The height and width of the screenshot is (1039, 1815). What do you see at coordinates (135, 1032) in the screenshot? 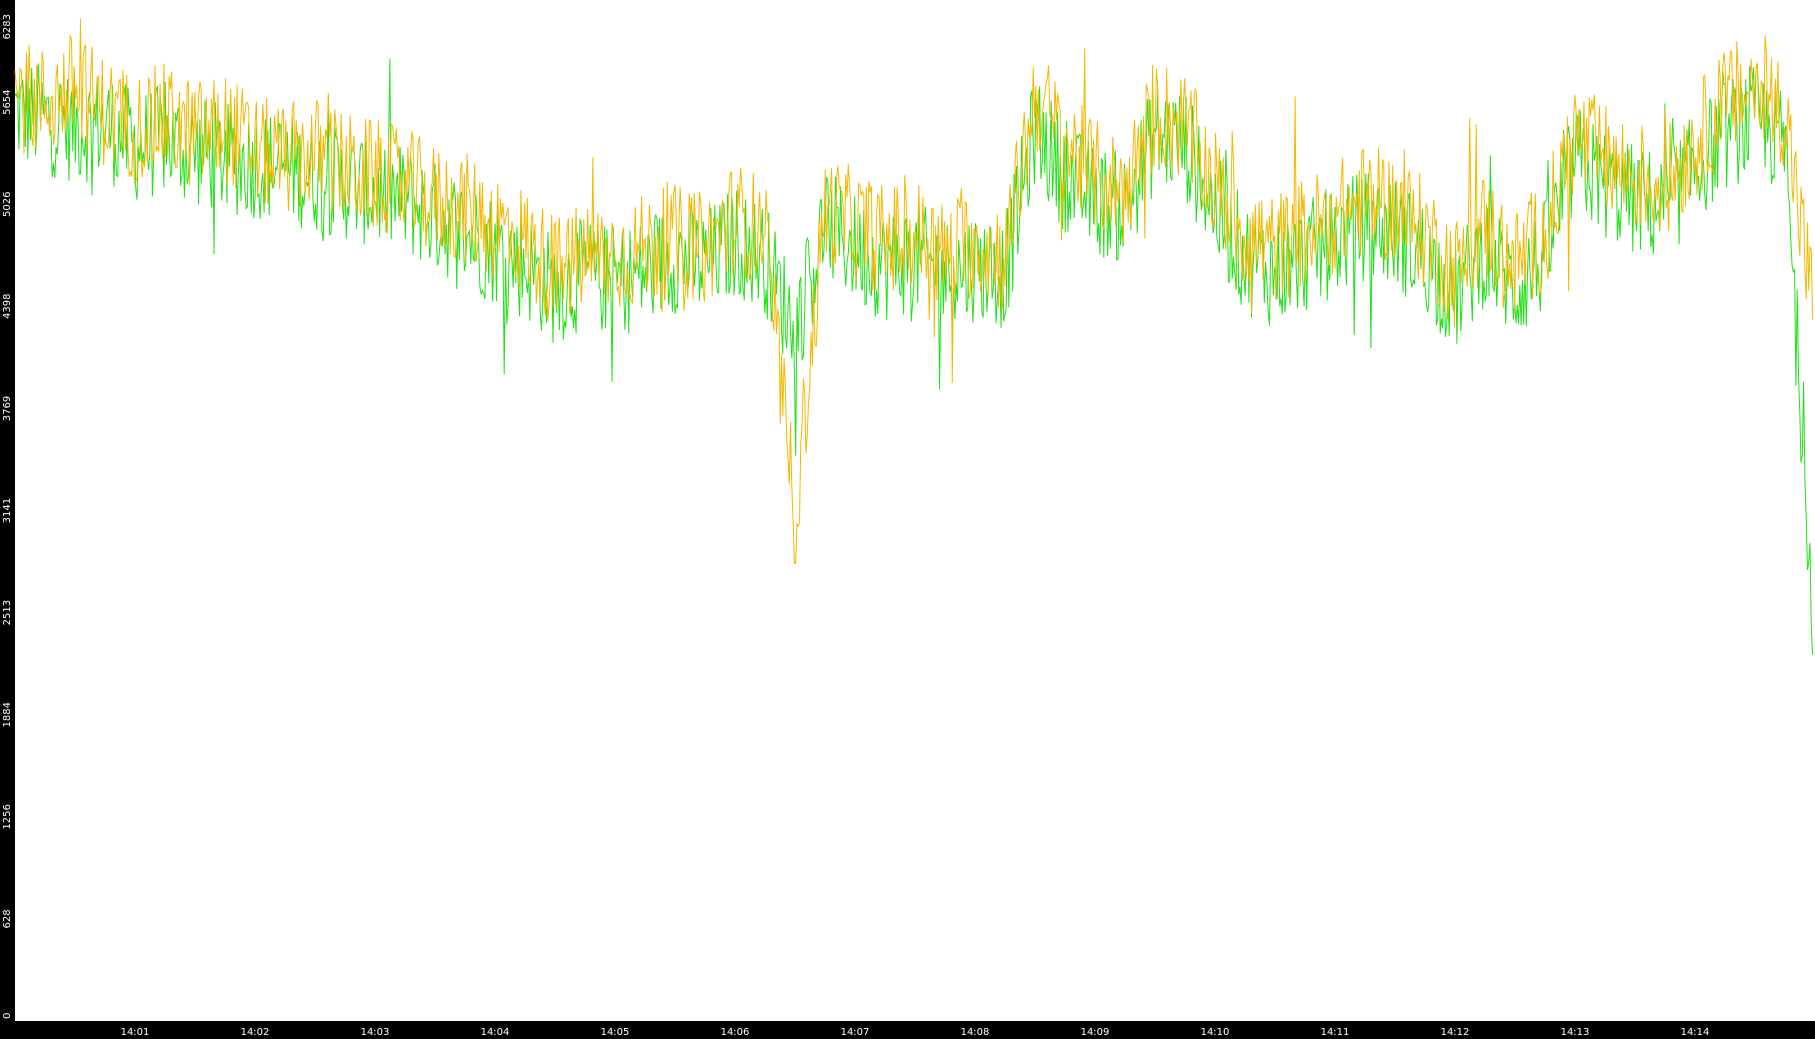
I see `x-tick-label: 14:01` at bounding box center [135, 1032].